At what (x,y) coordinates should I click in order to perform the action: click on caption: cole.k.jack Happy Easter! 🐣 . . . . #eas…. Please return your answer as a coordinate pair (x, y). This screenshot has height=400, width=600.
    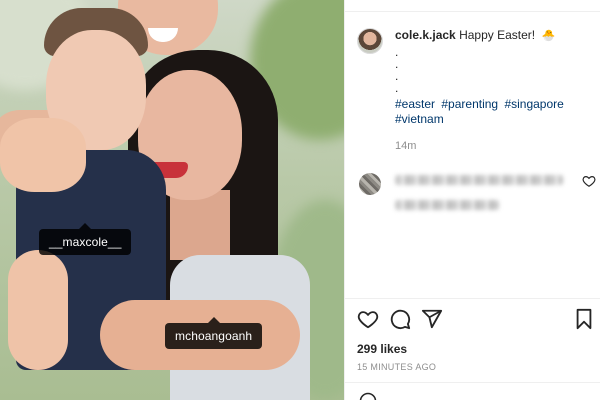
    Looking at the image, I should click on (477, 91).